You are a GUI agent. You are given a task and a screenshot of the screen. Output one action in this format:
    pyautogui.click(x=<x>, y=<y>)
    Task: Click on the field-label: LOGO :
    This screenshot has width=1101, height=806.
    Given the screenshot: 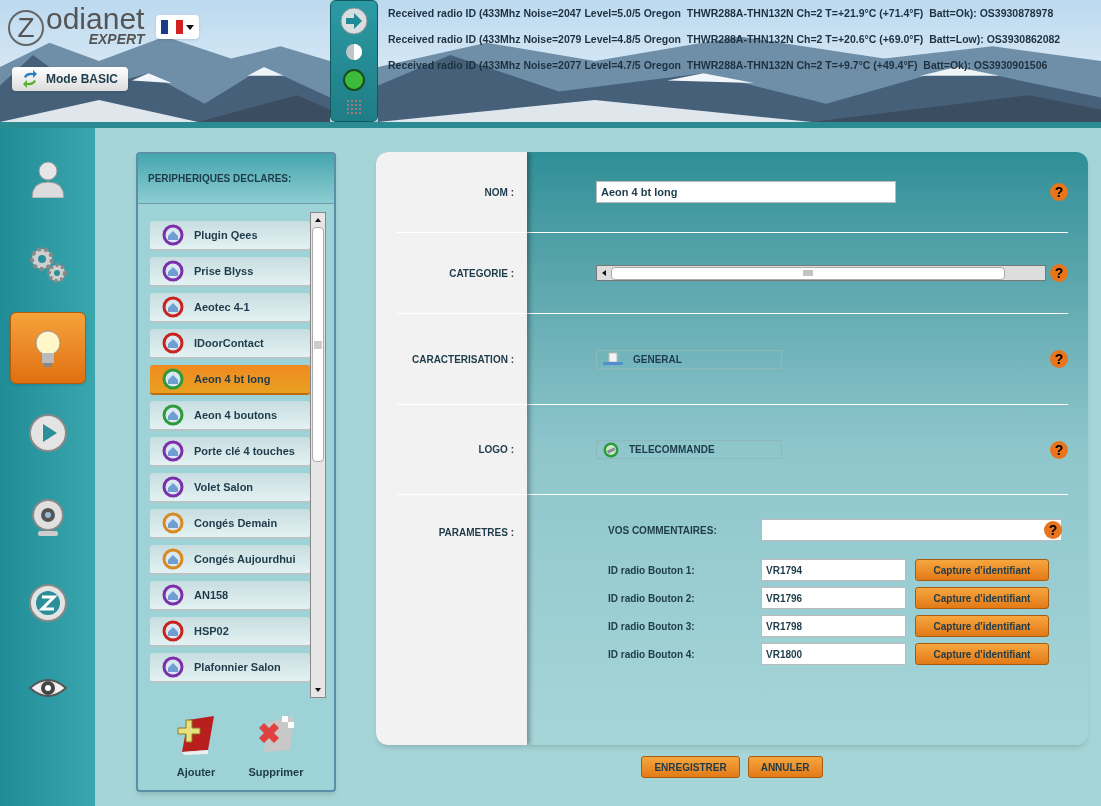 What is the action you would take?
    pyautogui.click(x=496, y=450)
    